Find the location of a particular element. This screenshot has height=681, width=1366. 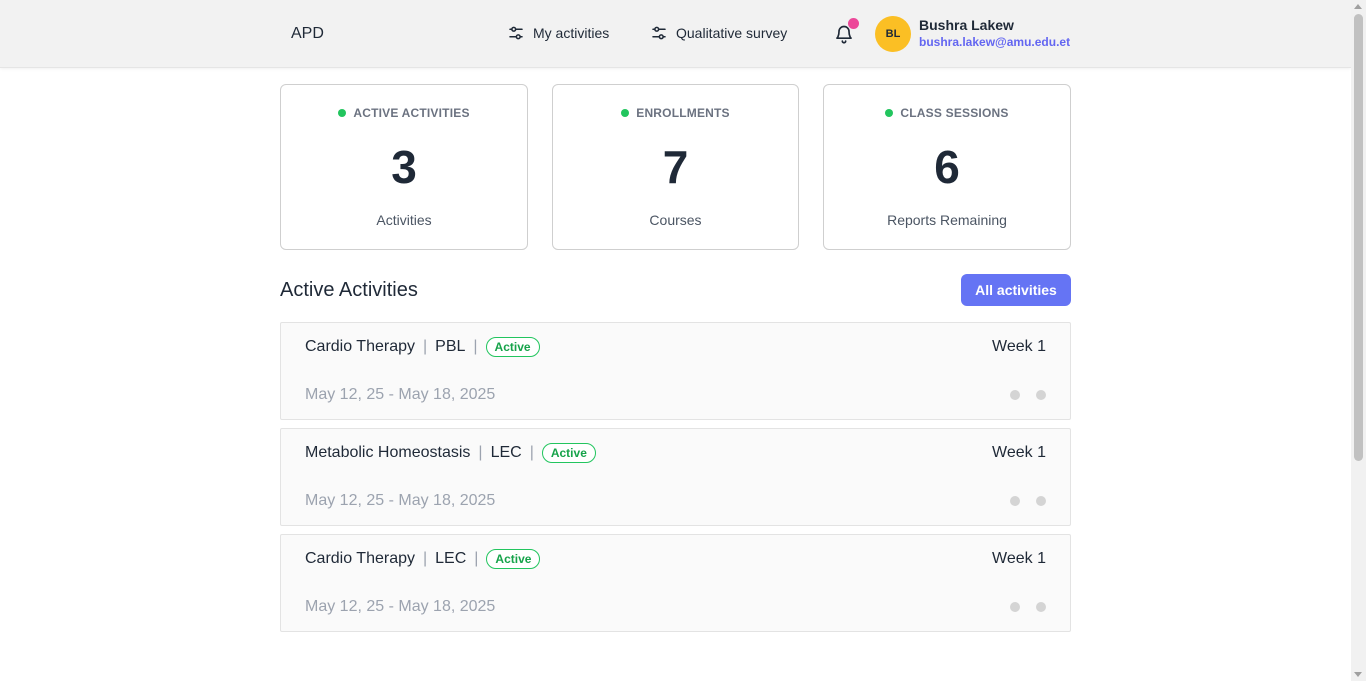

stat-heading-row: ENROLLMENTS is located at coordinates (675, 113).